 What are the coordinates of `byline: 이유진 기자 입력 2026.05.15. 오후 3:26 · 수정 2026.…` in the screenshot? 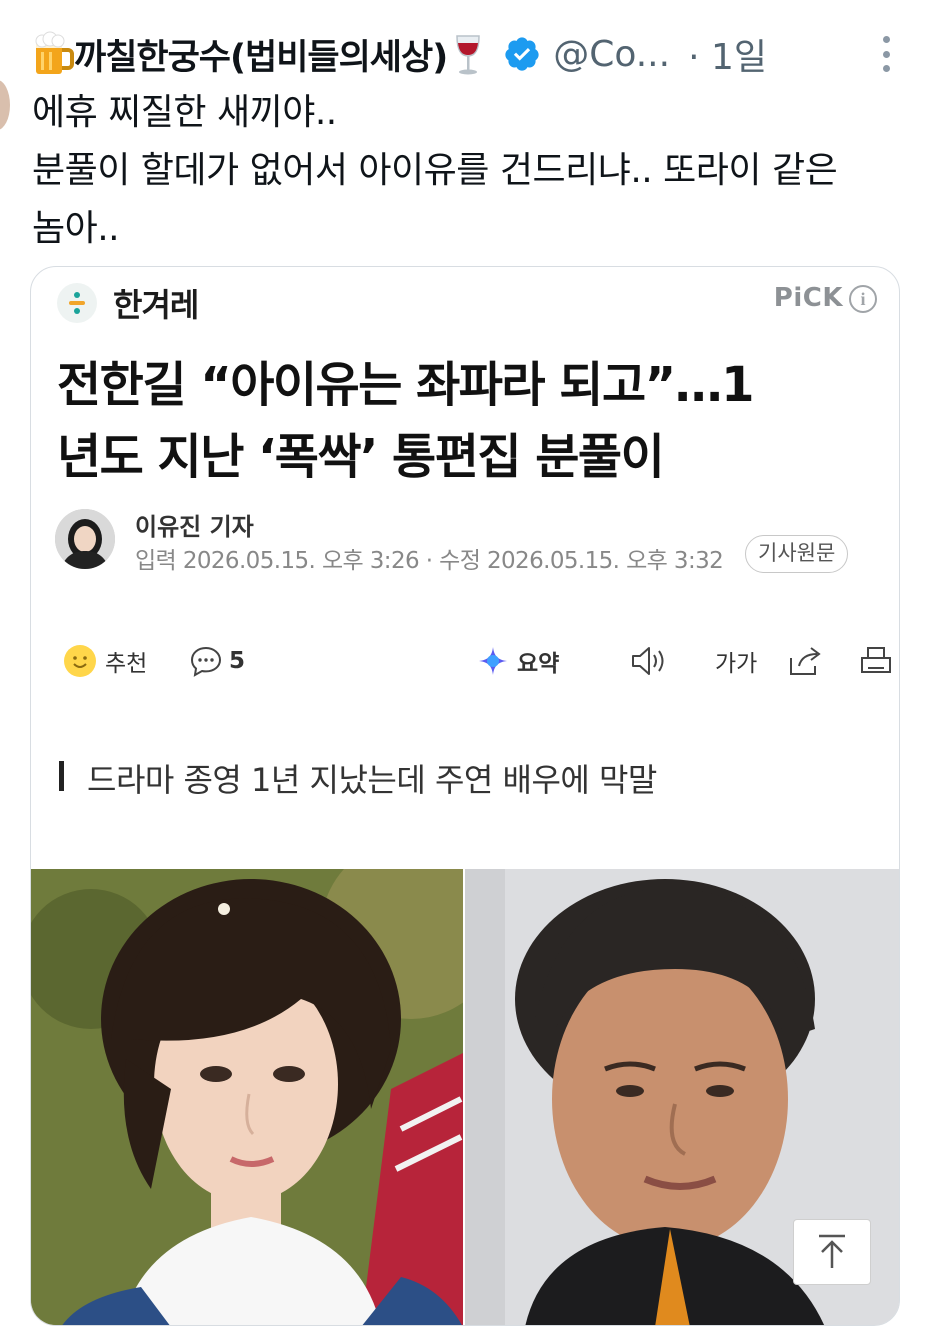 It's located at (465, 539).